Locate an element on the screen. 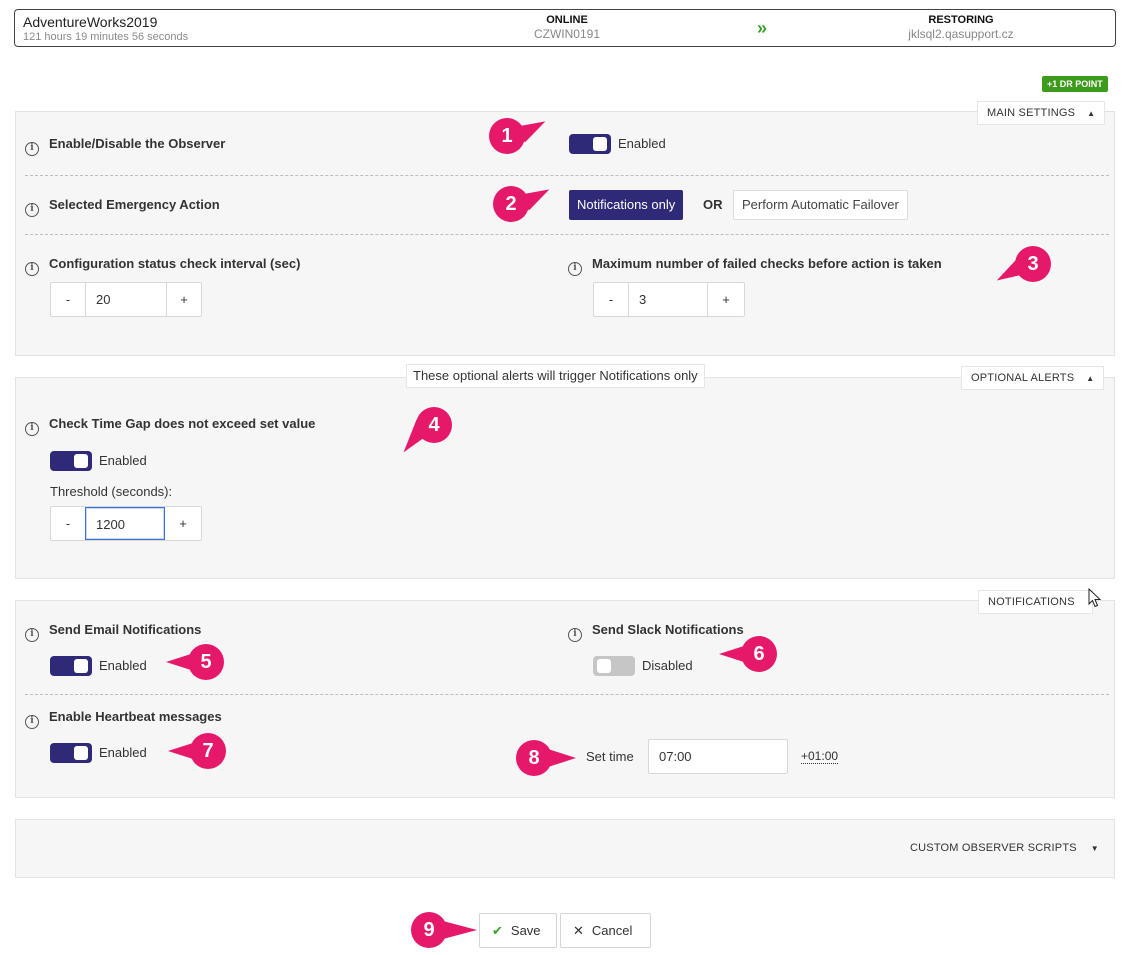 The height and width of the screenshot is (955, 1126). time-gap-state: Enabled is located at coordinates (123, 460).